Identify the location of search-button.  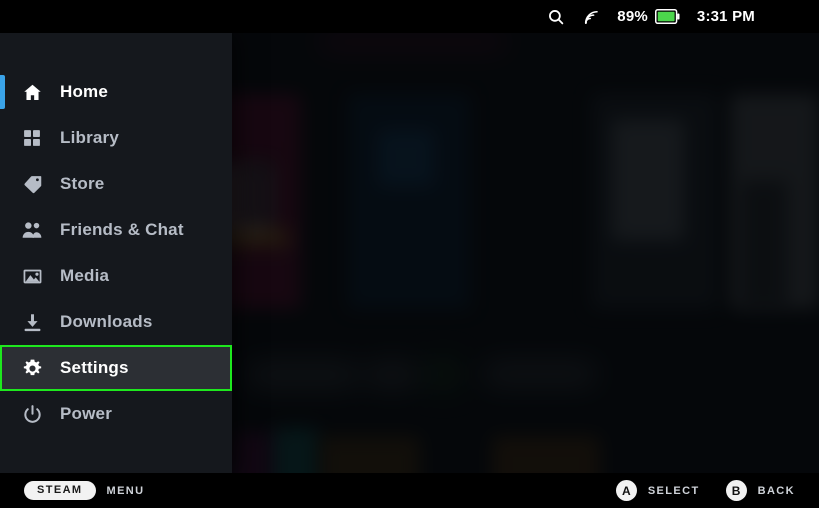
(556, 17).